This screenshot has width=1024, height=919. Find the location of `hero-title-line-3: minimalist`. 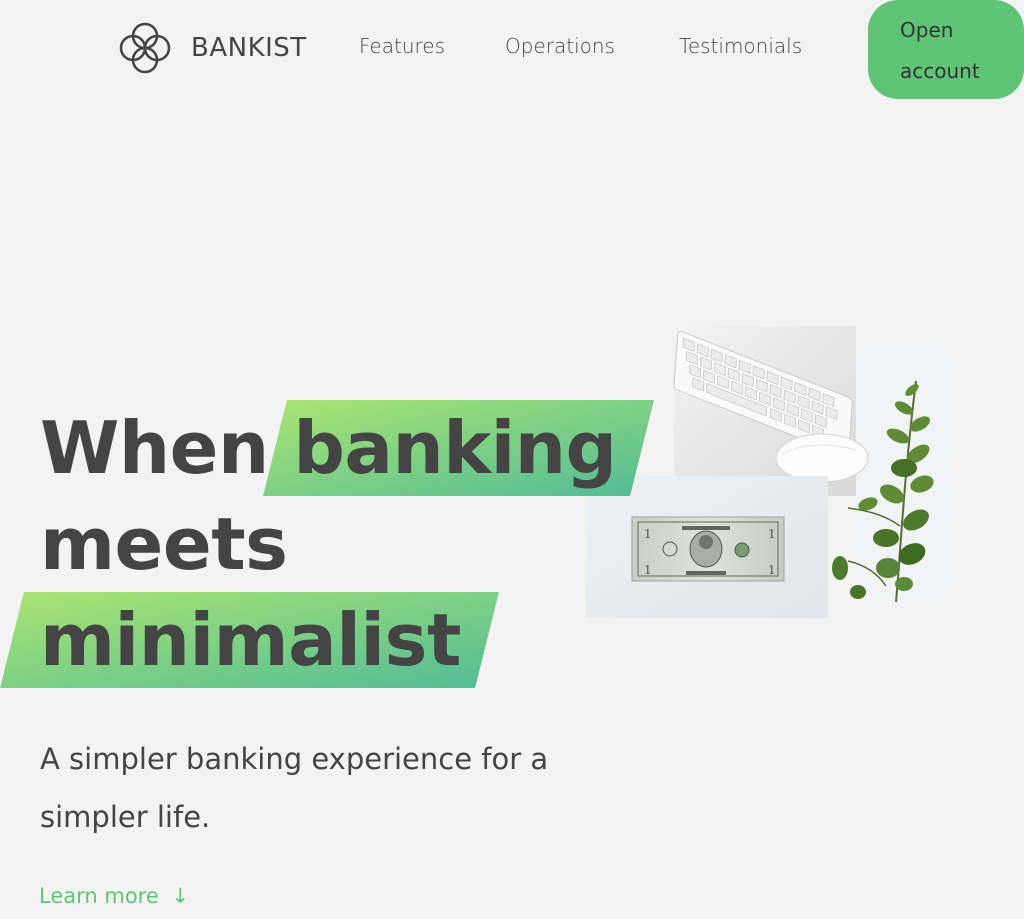

hero-title-line-3: minimalist is located at coordinates (328, 640).